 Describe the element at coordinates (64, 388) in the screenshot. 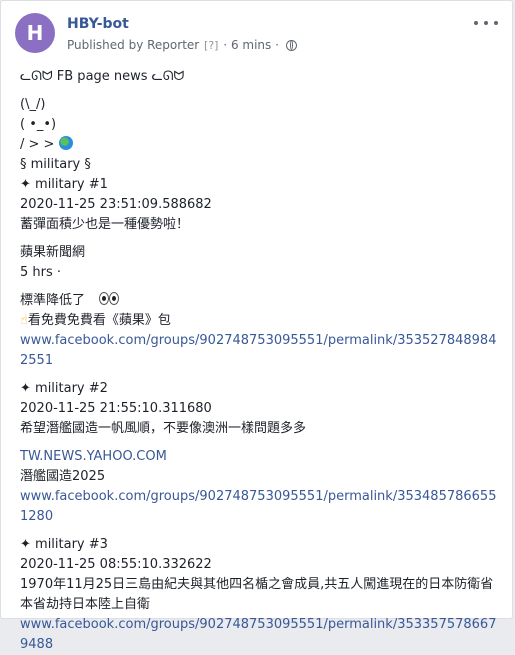

I see `item-title: ✦ military #2` at that location.